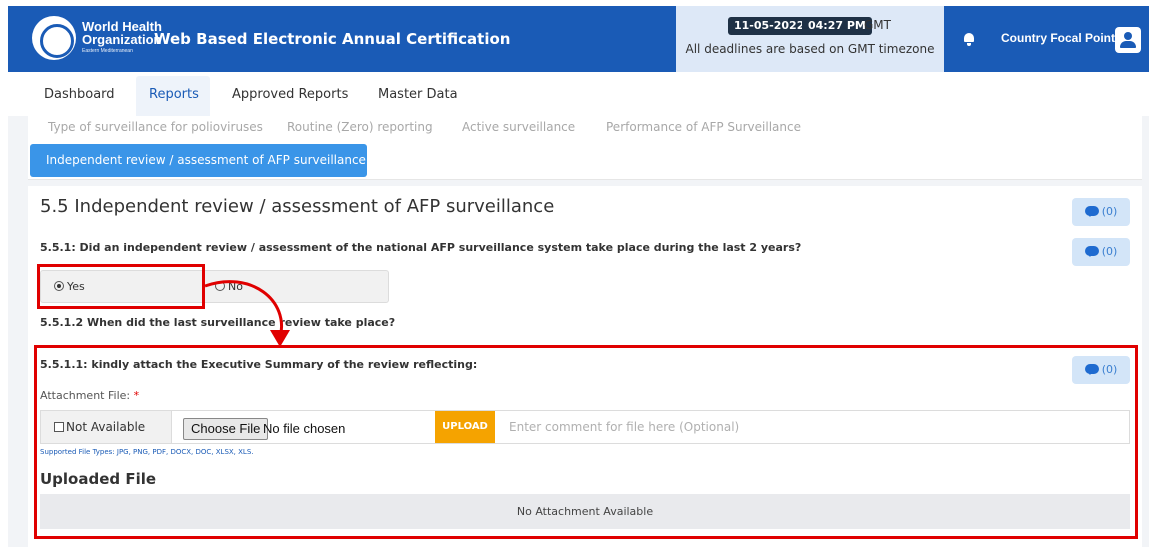 Image resolution: width=1159 pixels, height=547 pixels. What do you see at coordinates (837, 26) in the screenshot?
I see `time-pill: 04:27 PM` at bounding box center [837, 26].